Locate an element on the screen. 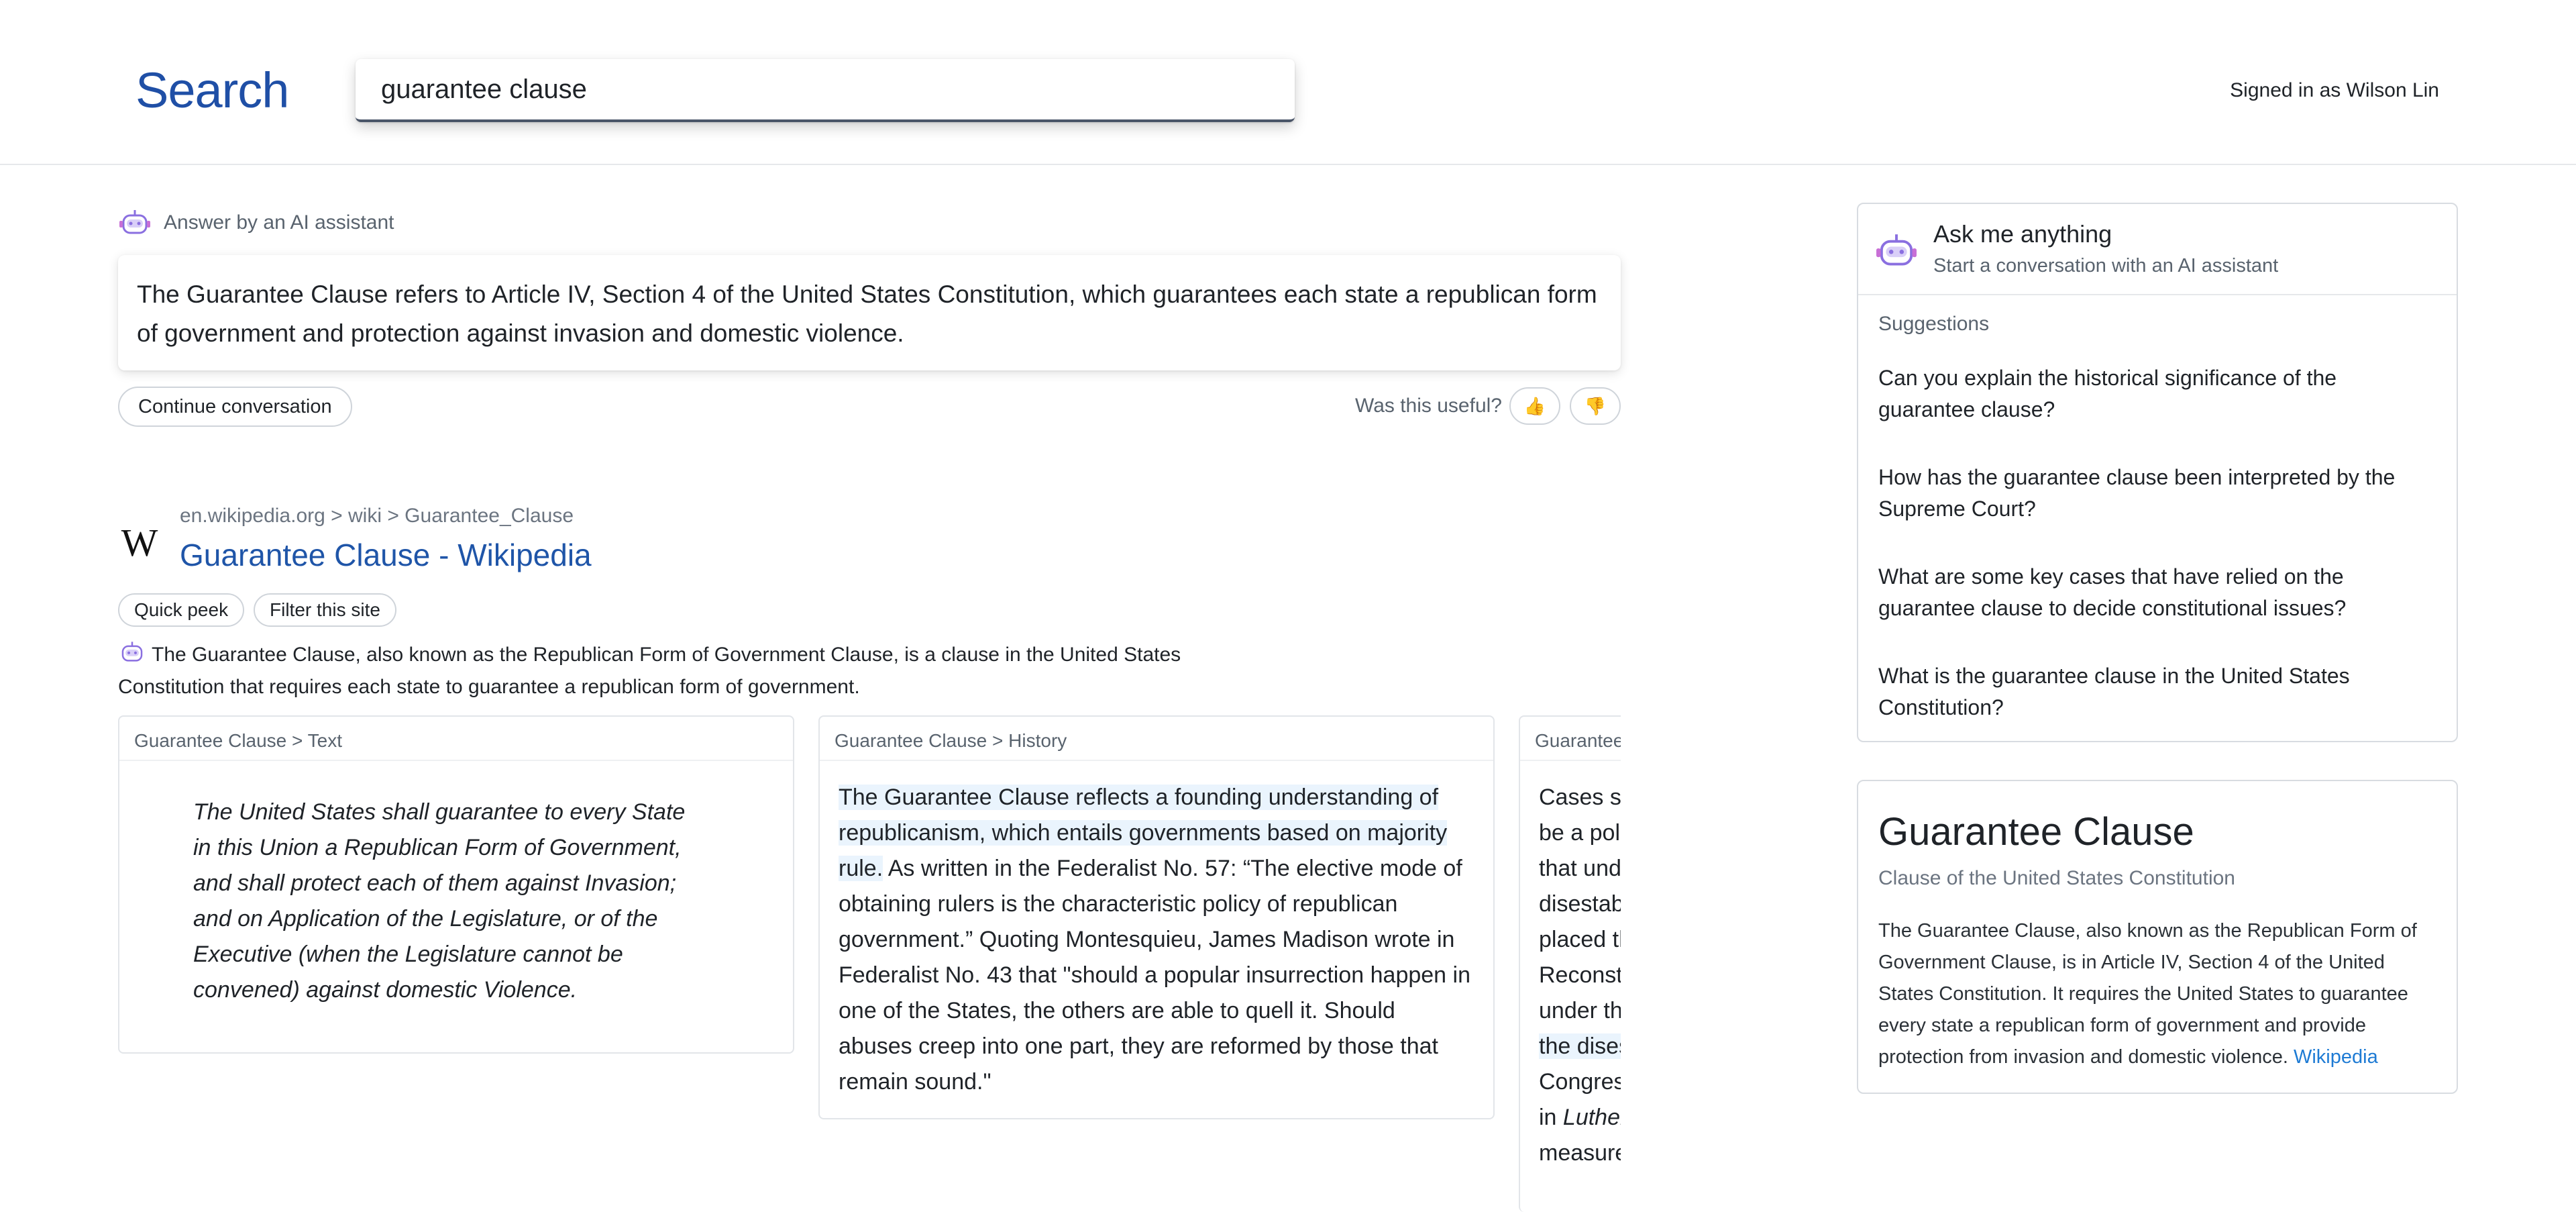 Image resolution: width=2576 pixels, height=1212 pixels. search-box is located at coordinates (825, 90).